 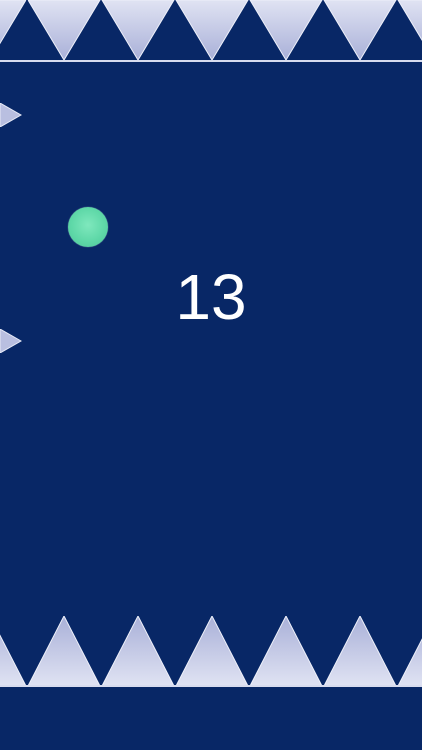 I want to click on score-counter: 13, so click(x=211, y=297).